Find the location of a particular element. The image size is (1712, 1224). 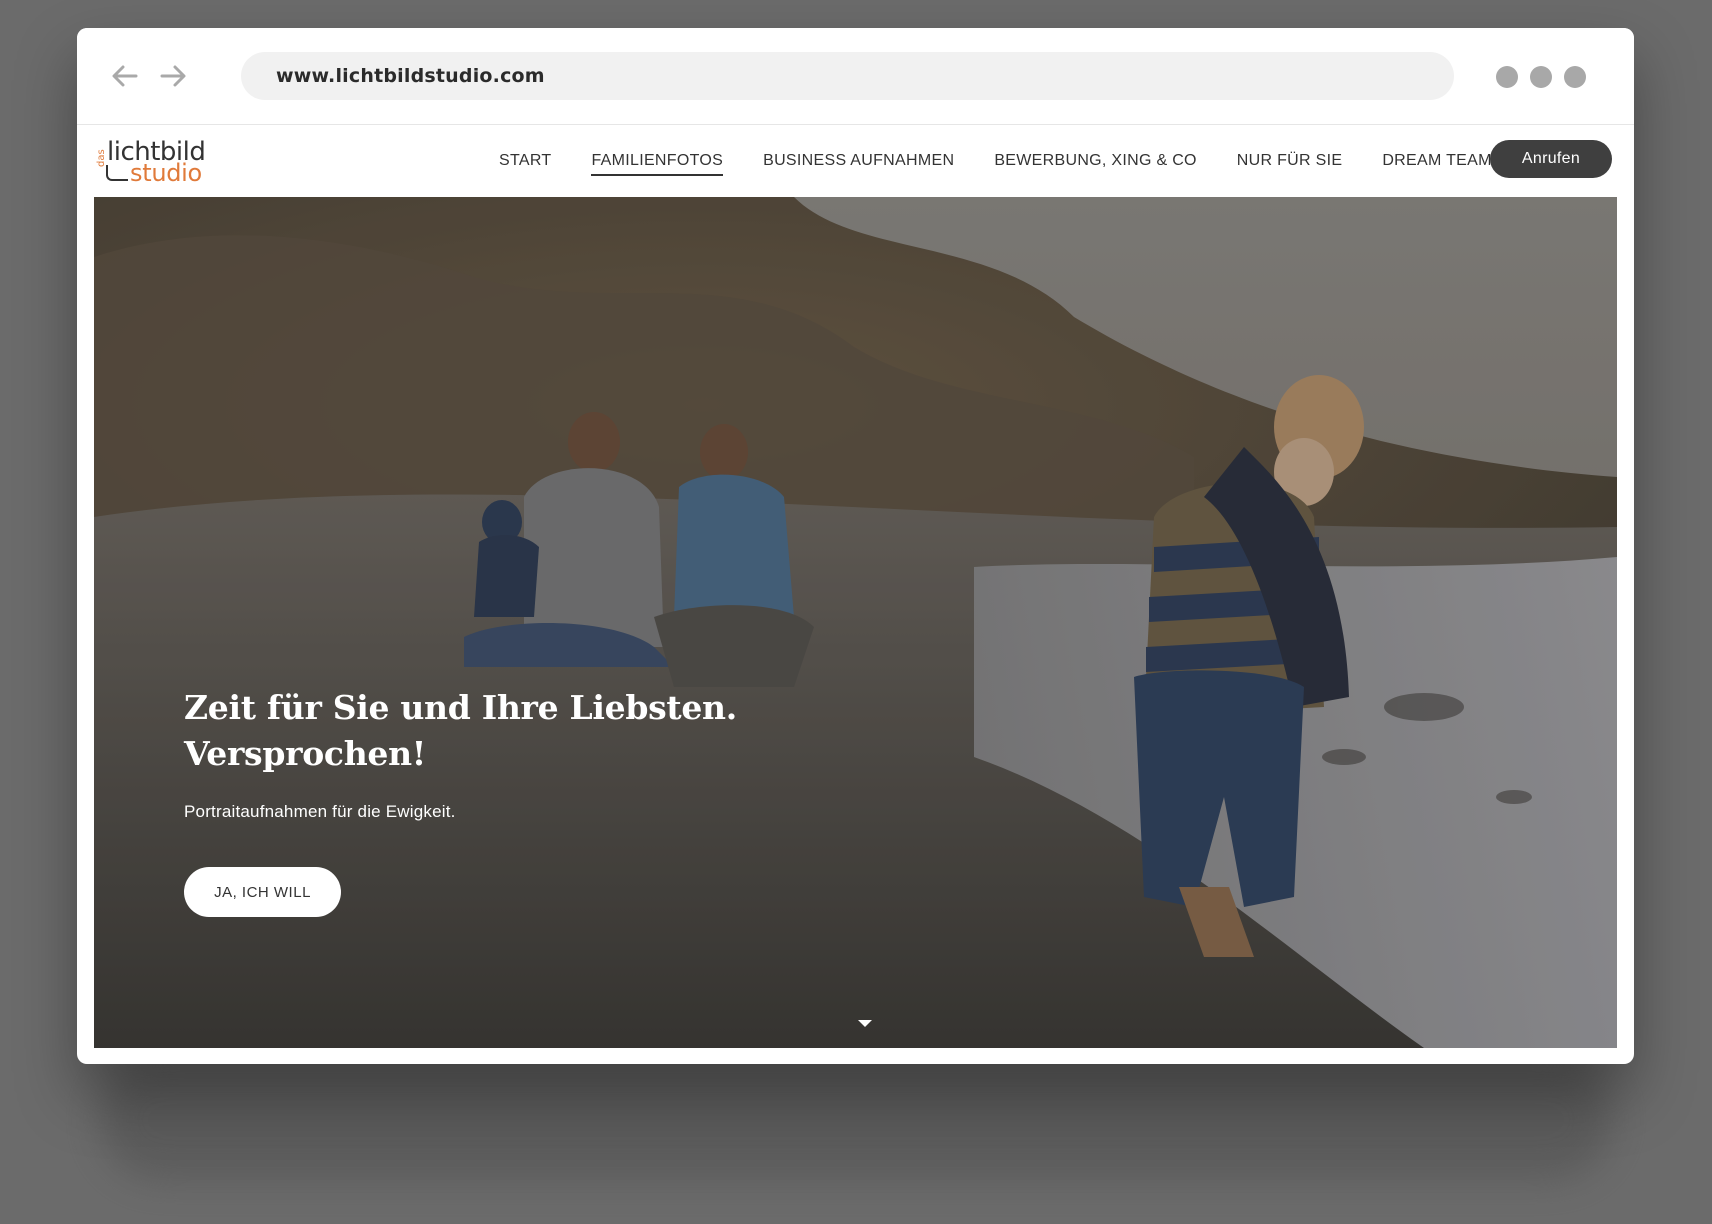

hero-title-line2: Versprochen! is located at coordinates (305, 753).